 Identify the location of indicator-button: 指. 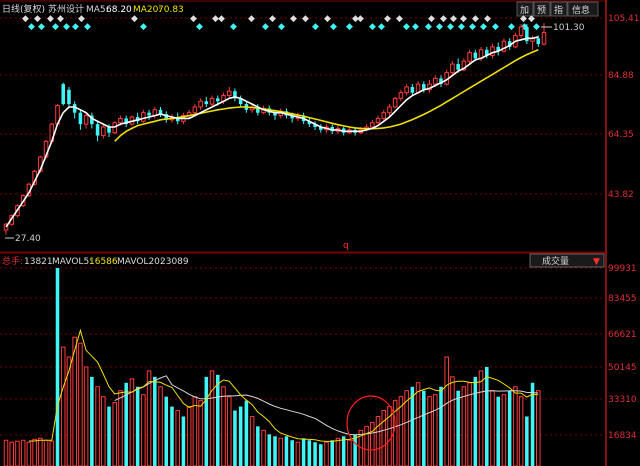
(559, 9).